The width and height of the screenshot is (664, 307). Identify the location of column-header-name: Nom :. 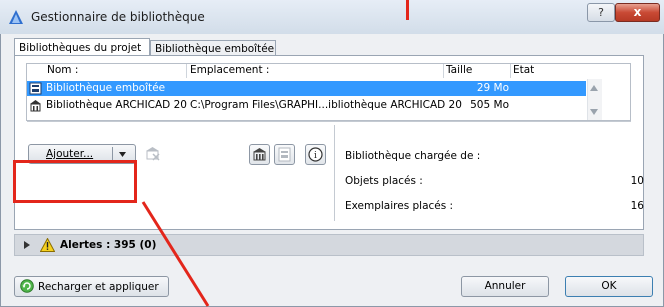
(62, 71).